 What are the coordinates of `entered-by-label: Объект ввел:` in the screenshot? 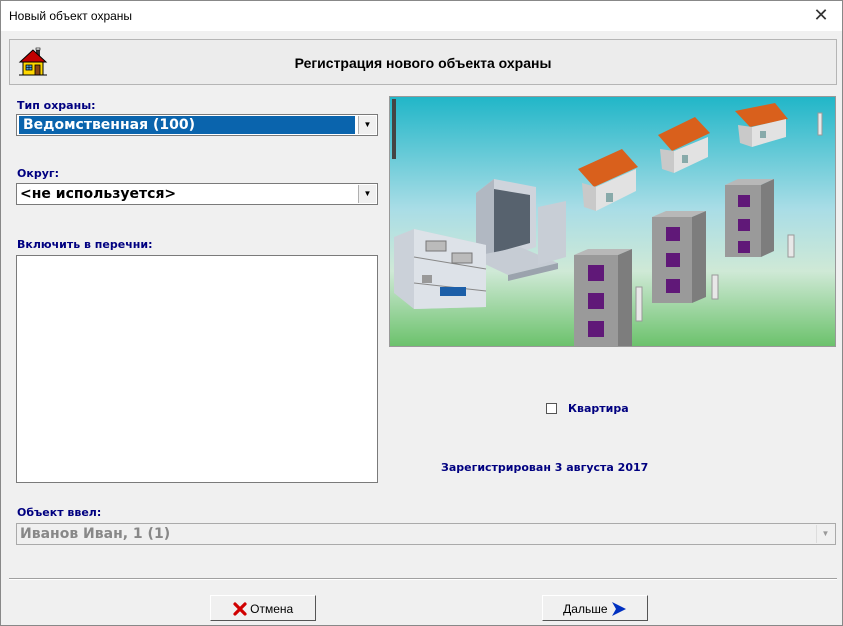 It's located at (59, 512).